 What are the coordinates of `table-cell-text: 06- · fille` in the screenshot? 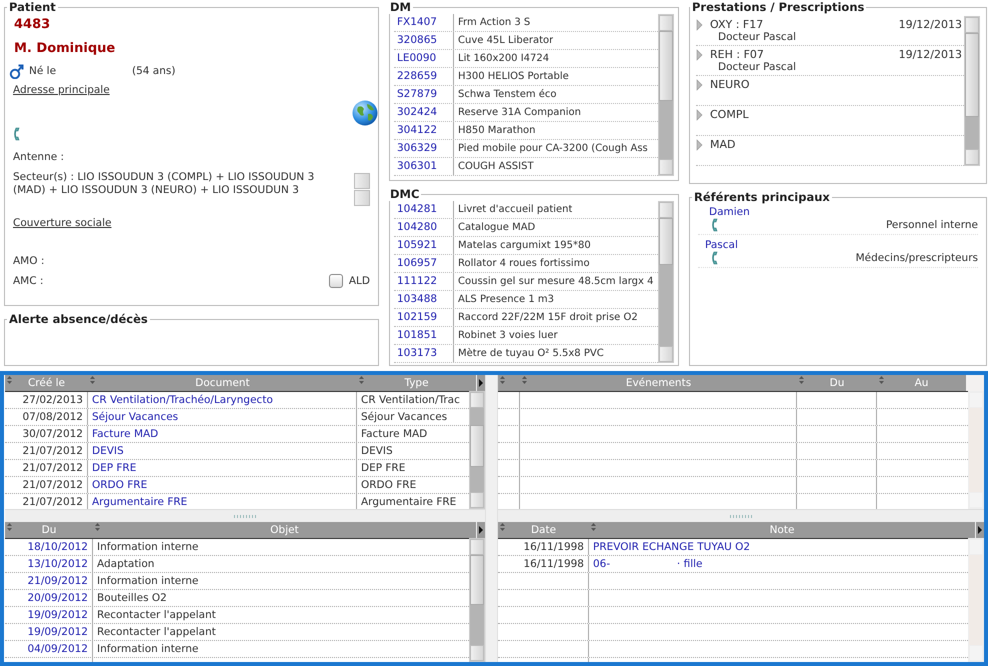 It's located at (648, 564).